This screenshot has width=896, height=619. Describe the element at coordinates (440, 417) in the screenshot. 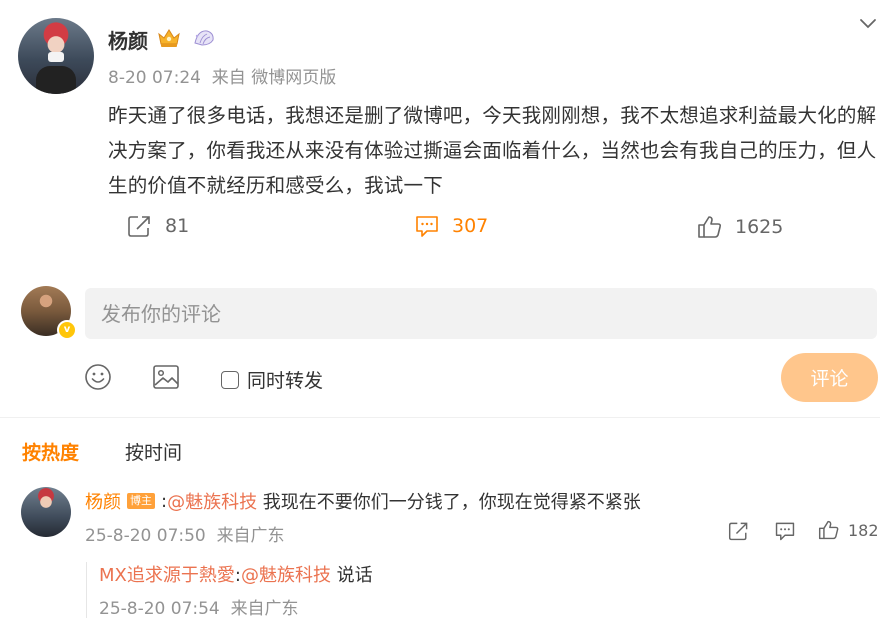

I see `divider` at that location.